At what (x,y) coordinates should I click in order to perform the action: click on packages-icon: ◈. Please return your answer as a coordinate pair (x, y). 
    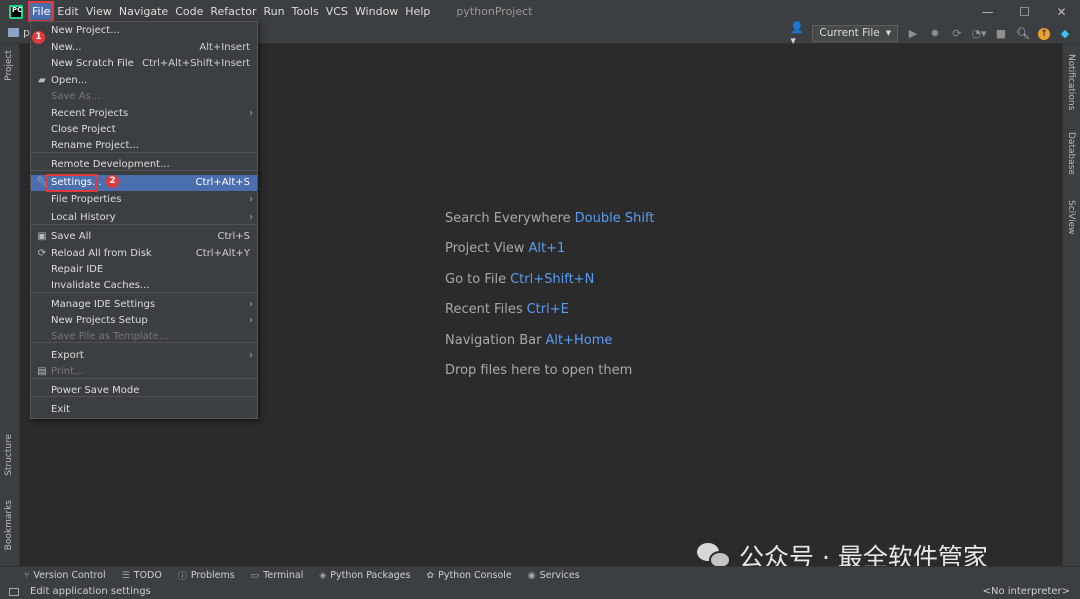
    Looking at the image, I should click on (323, 575).